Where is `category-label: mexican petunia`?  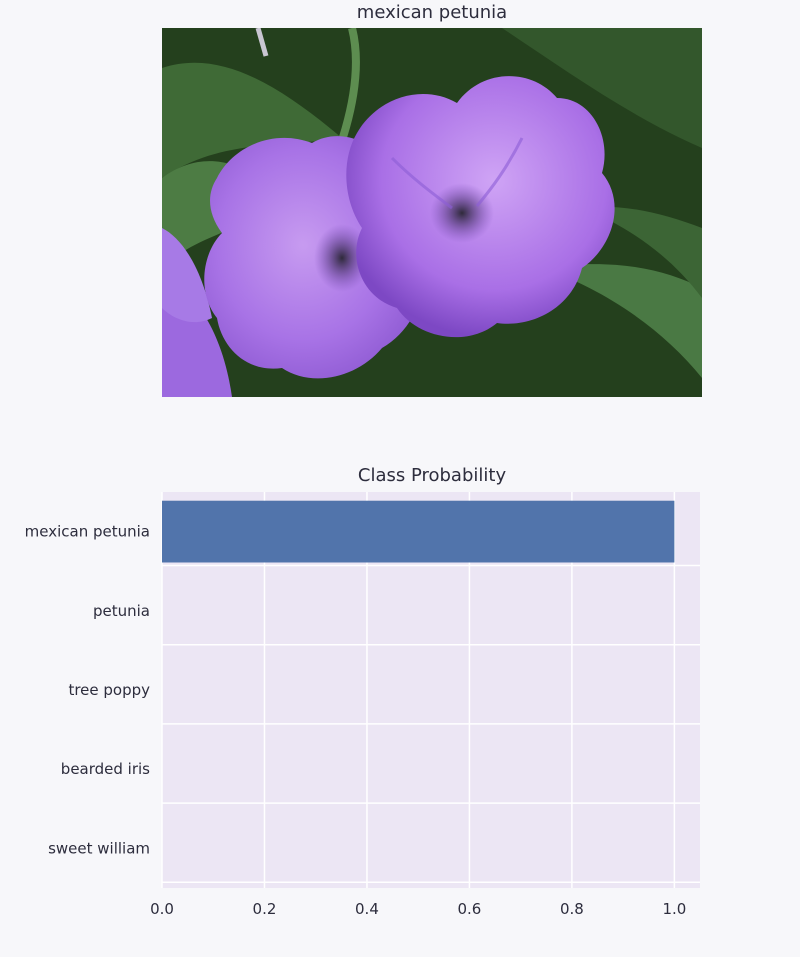 category-label: mexican petunia is located at coordinates (87, 532).